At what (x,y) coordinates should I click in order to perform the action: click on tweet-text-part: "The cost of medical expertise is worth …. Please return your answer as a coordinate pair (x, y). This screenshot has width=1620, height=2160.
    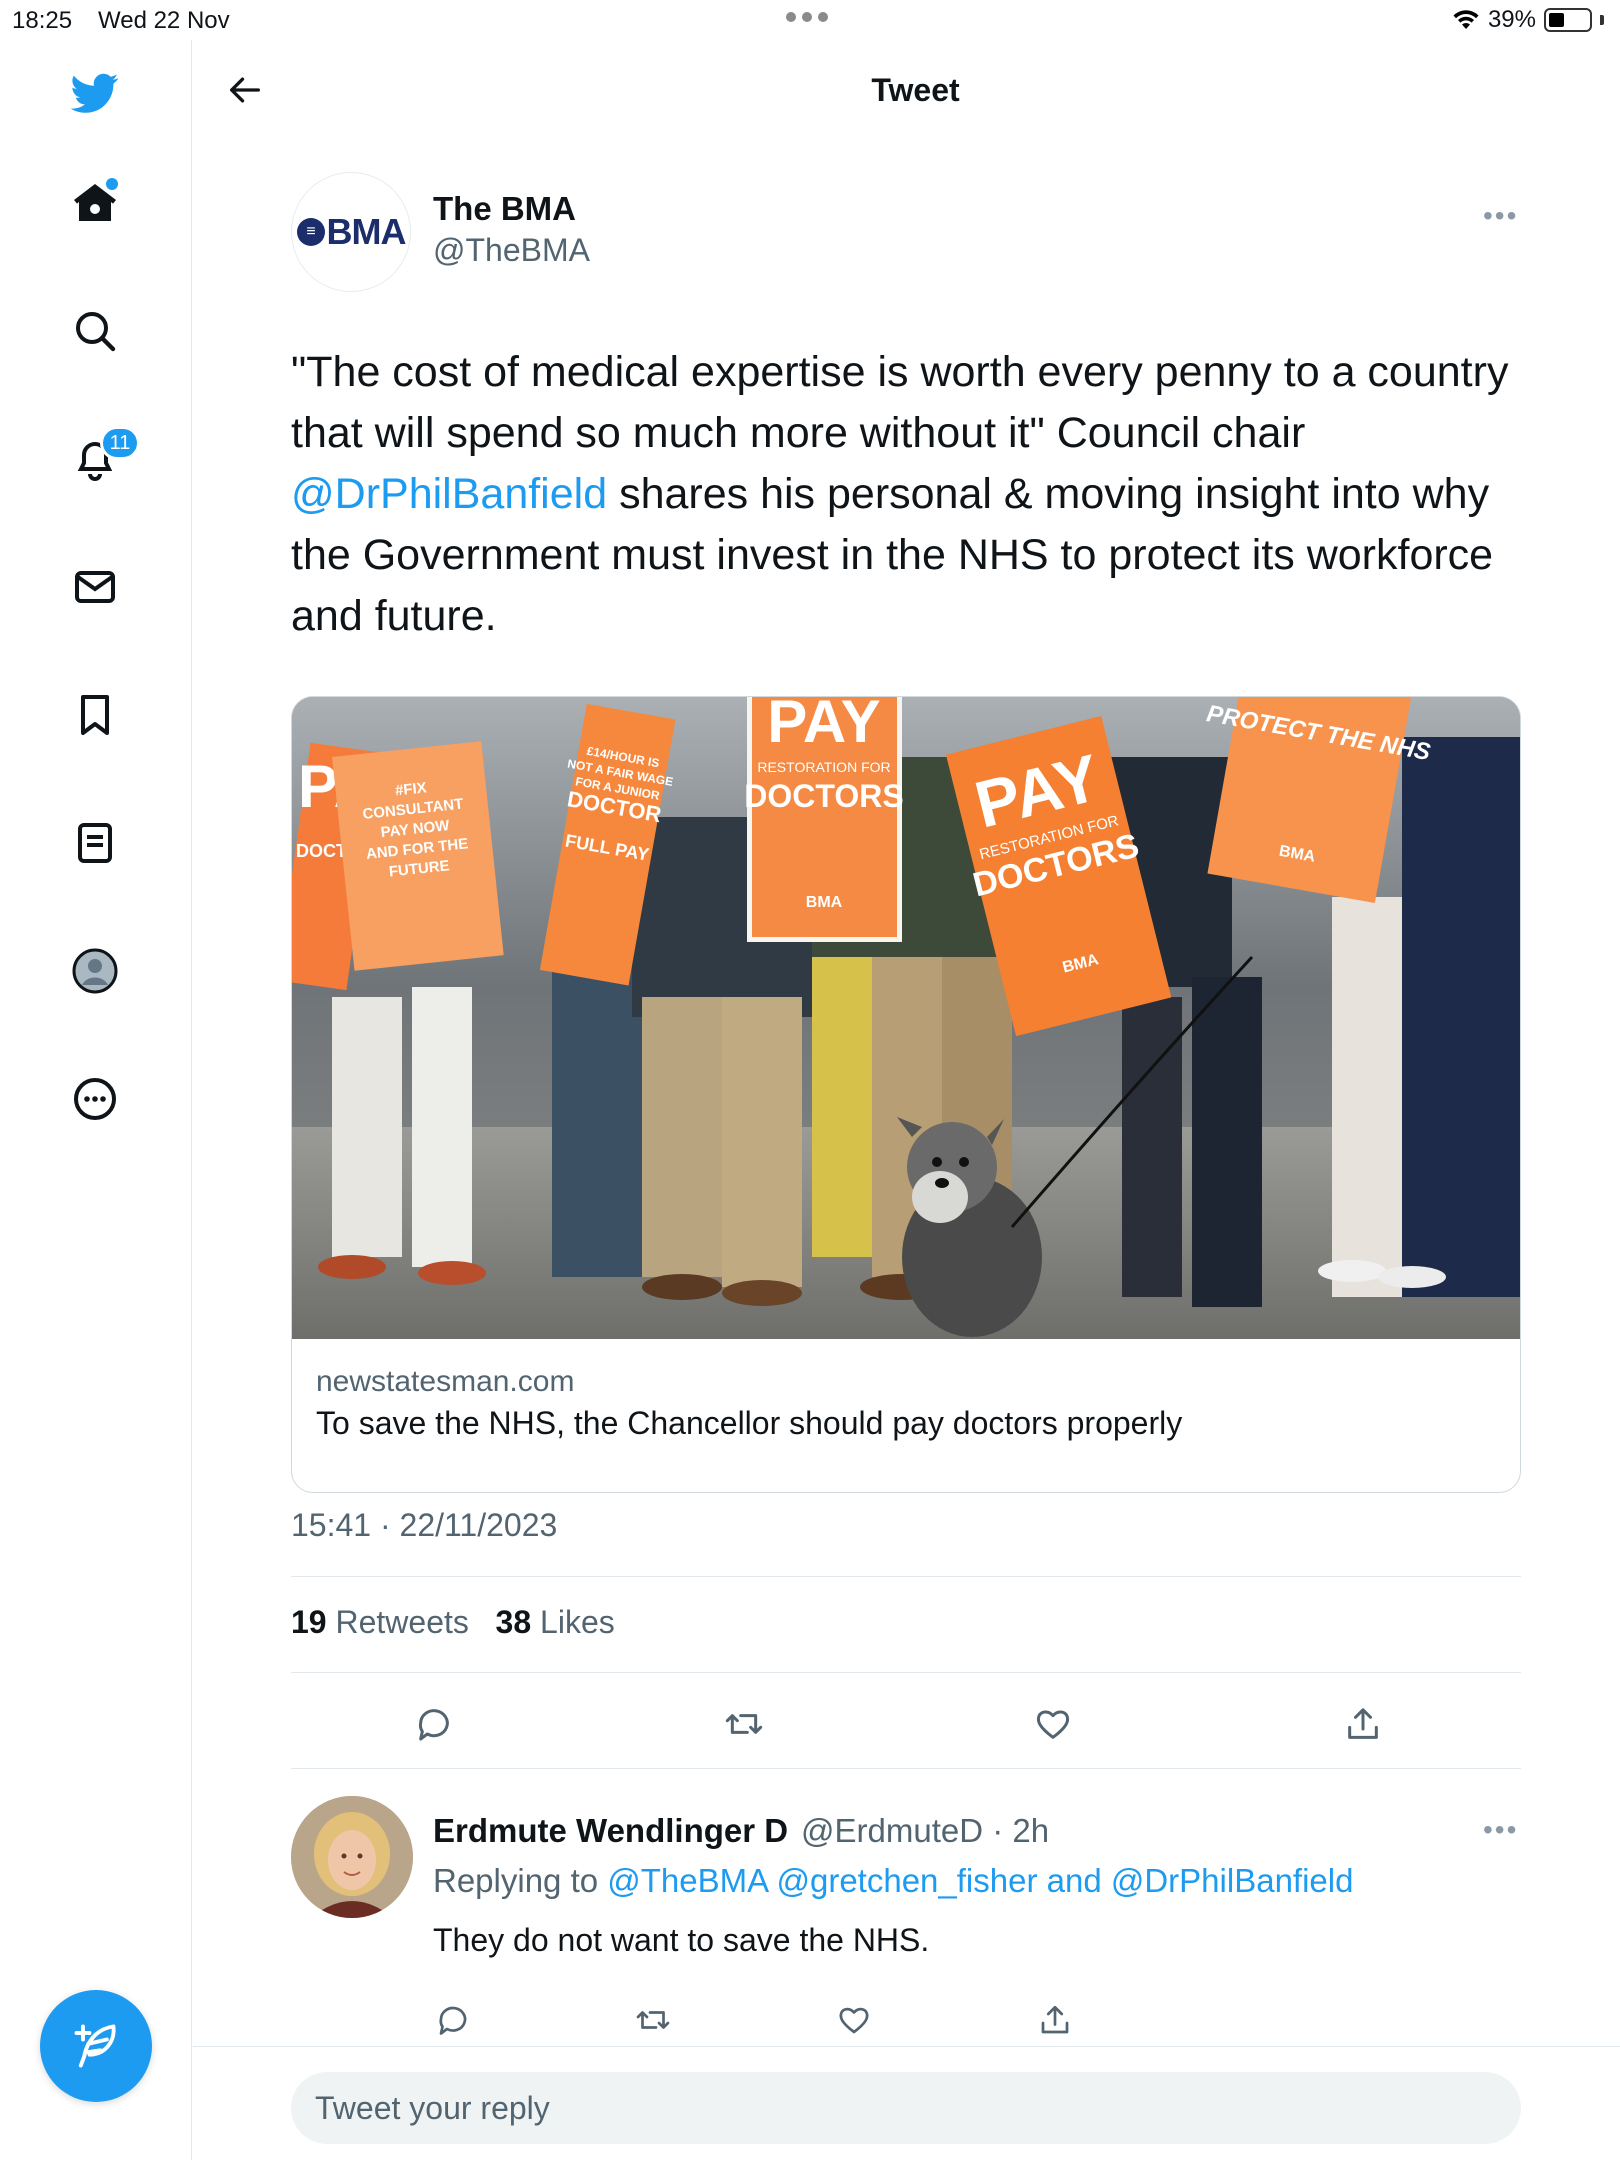
    Looking at the image, I should click on (900, 402).